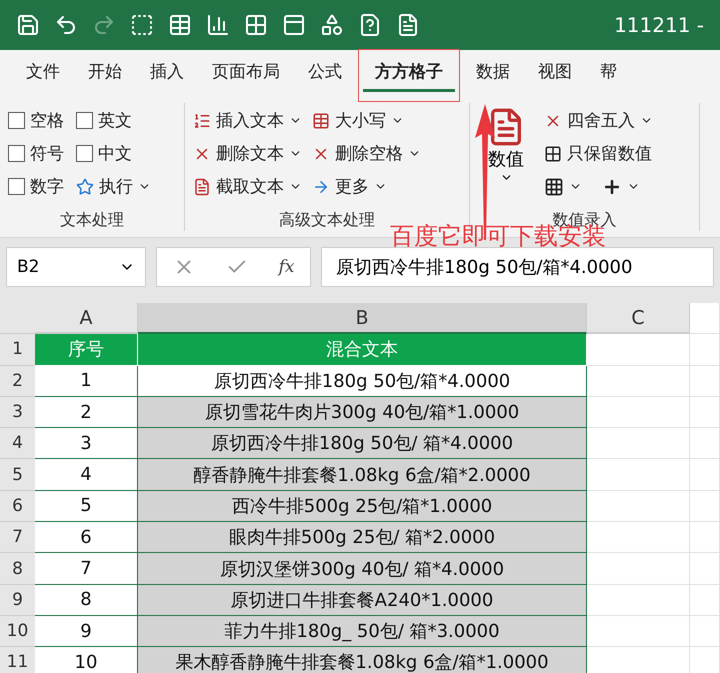 The width and height of the screenshot is (720, 673). I want to click on table-cell: 原切西冷牛排180g 50包/ 箱*4.0000, so click(362, 444).